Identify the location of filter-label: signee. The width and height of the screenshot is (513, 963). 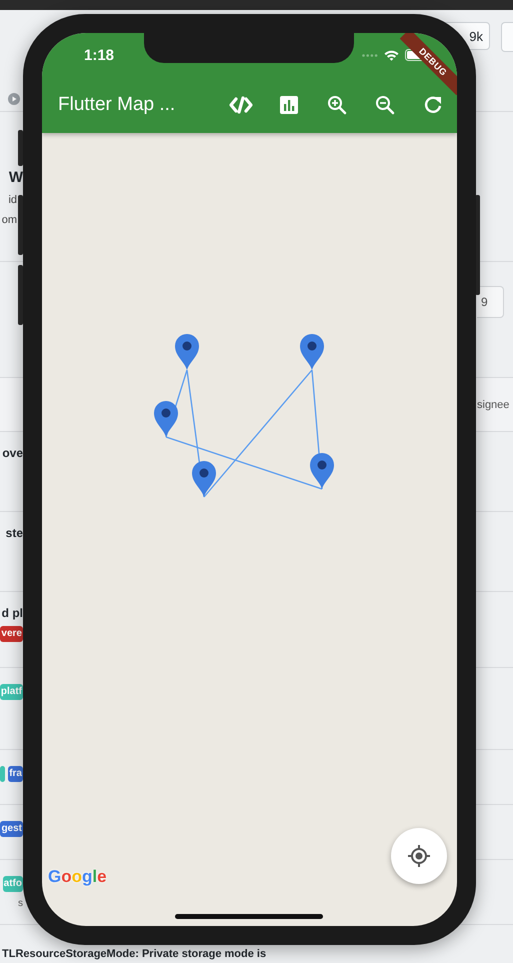
(493, 404).